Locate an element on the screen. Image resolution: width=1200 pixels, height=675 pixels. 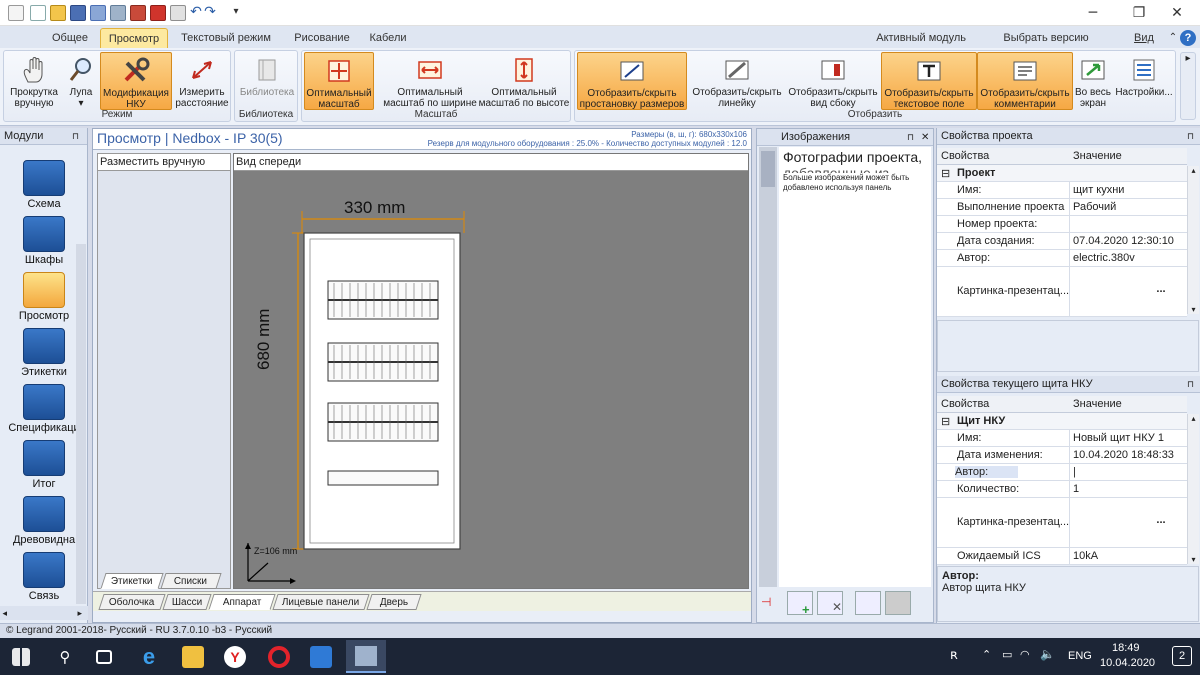
panel-props-scrollbar: ▴ ▾ is located at coordinates (1193, 489).